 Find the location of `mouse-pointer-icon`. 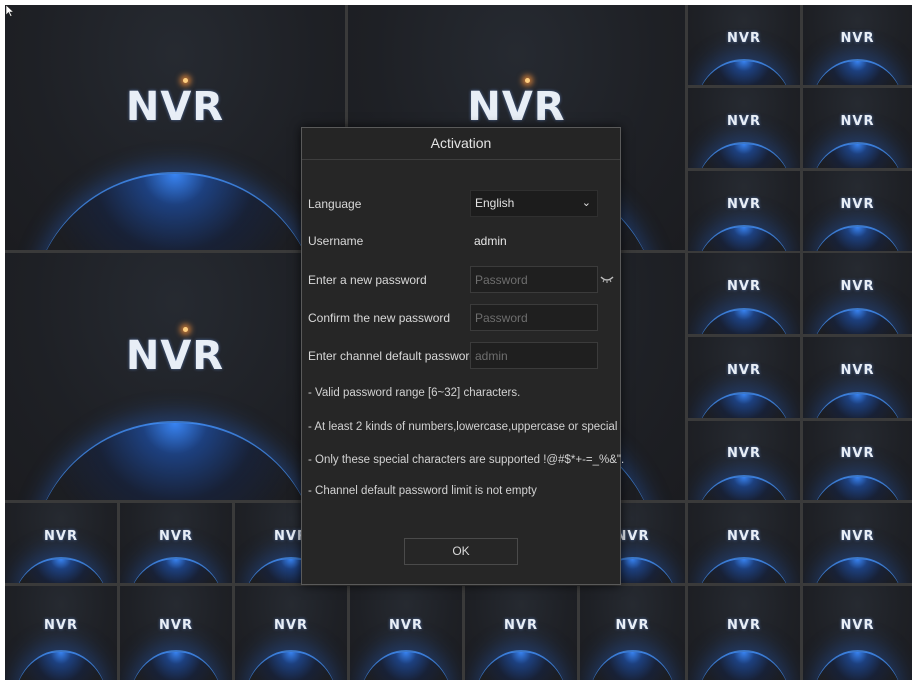

mouse-pointer-icon is located at coordinates (10, 11).